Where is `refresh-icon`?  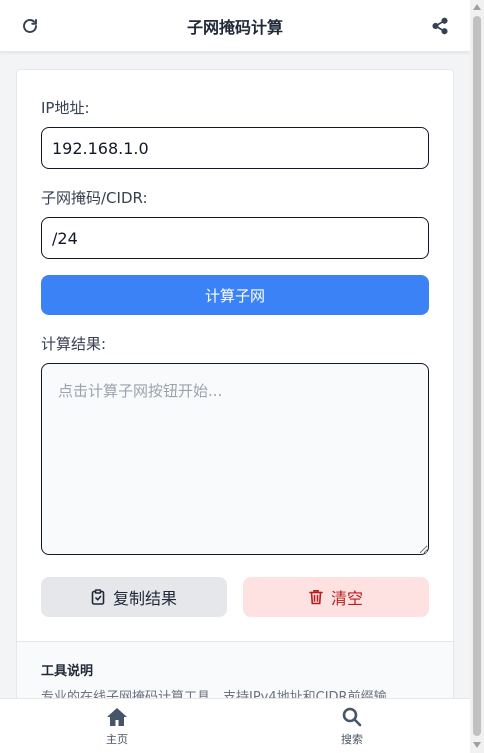
refresh-icon is located at coordinates (30, 26).